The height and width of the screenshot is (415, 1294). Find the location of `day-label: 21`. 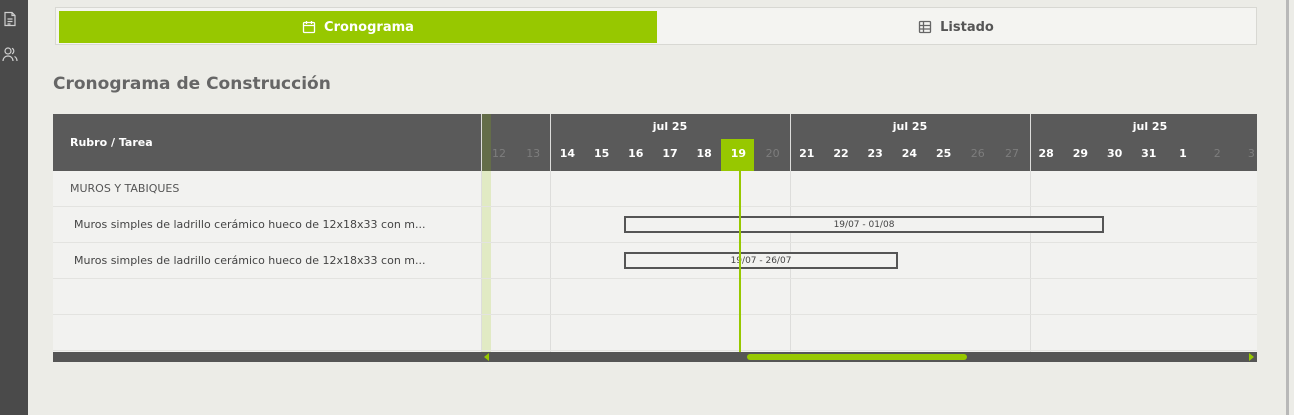

day-label: 21 is located at coordinates (807, 153).